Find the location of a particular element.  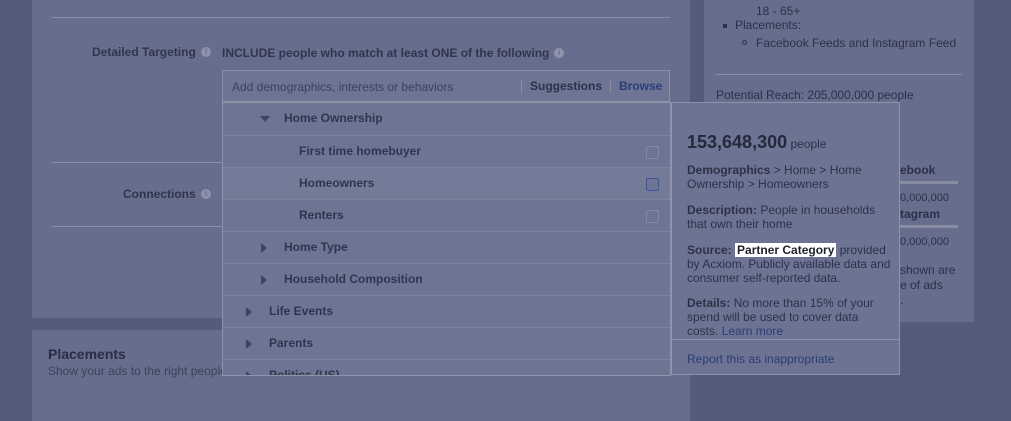

tree-item-household-composition: Household Composition is located at coordinates (446, 279).